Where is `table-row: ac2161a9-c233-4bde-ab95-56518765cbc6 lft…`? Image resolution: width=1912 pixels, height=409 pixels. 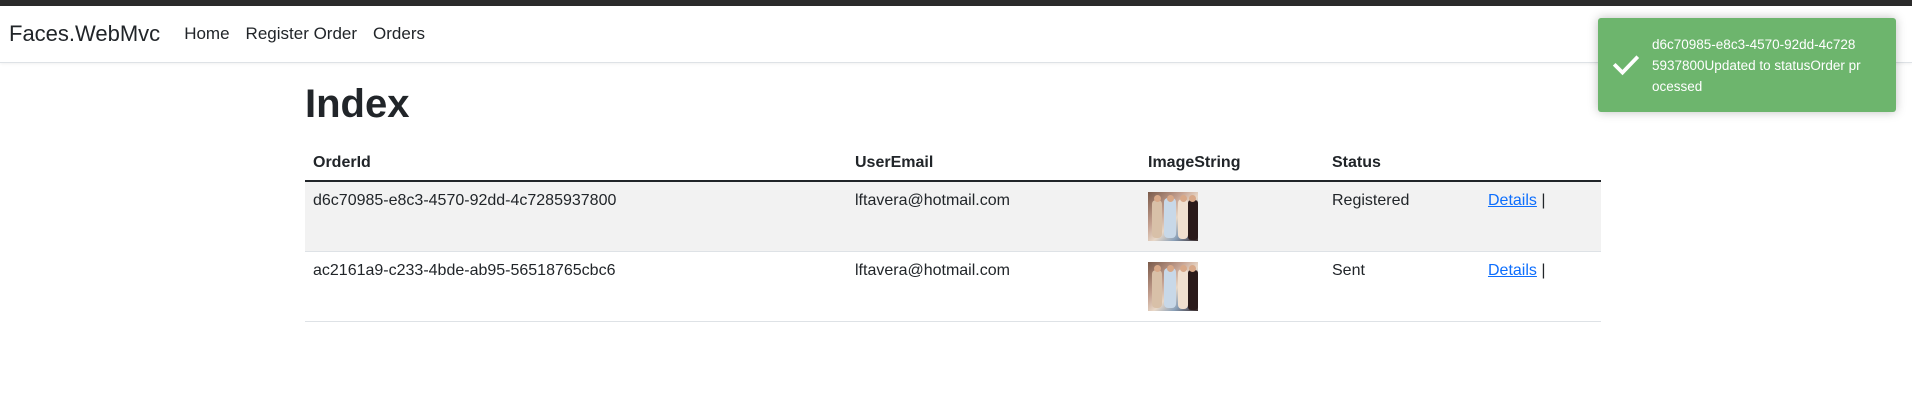 table-row: ac2161a9-c233-4bde-ab95-56518765cbc6 lft… is located at coordinates (953, 286).